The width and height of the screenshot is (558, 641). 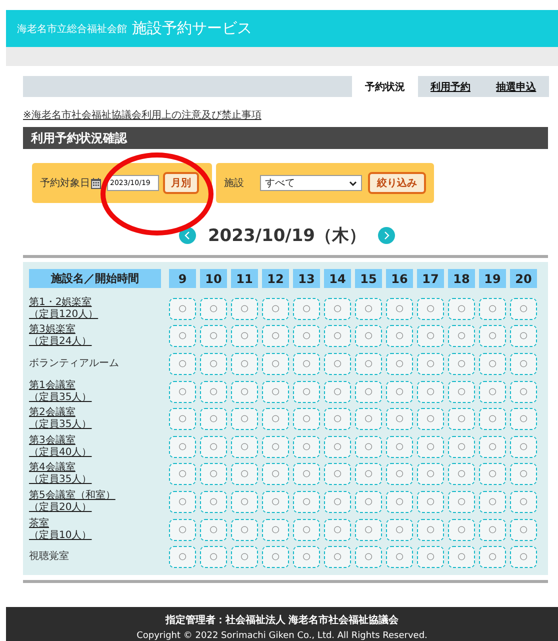 I want to click on facility-link: 第1・2娯楽室, so click(x=60, y=302).